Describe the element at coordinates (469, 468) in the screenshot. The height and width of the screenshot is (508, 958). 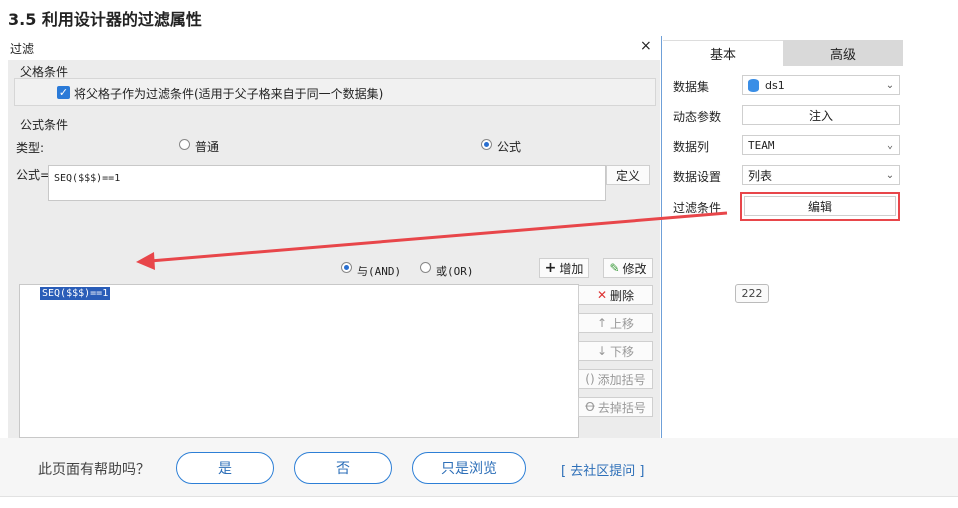
I see `browse-button: 只是浏览` at that location.